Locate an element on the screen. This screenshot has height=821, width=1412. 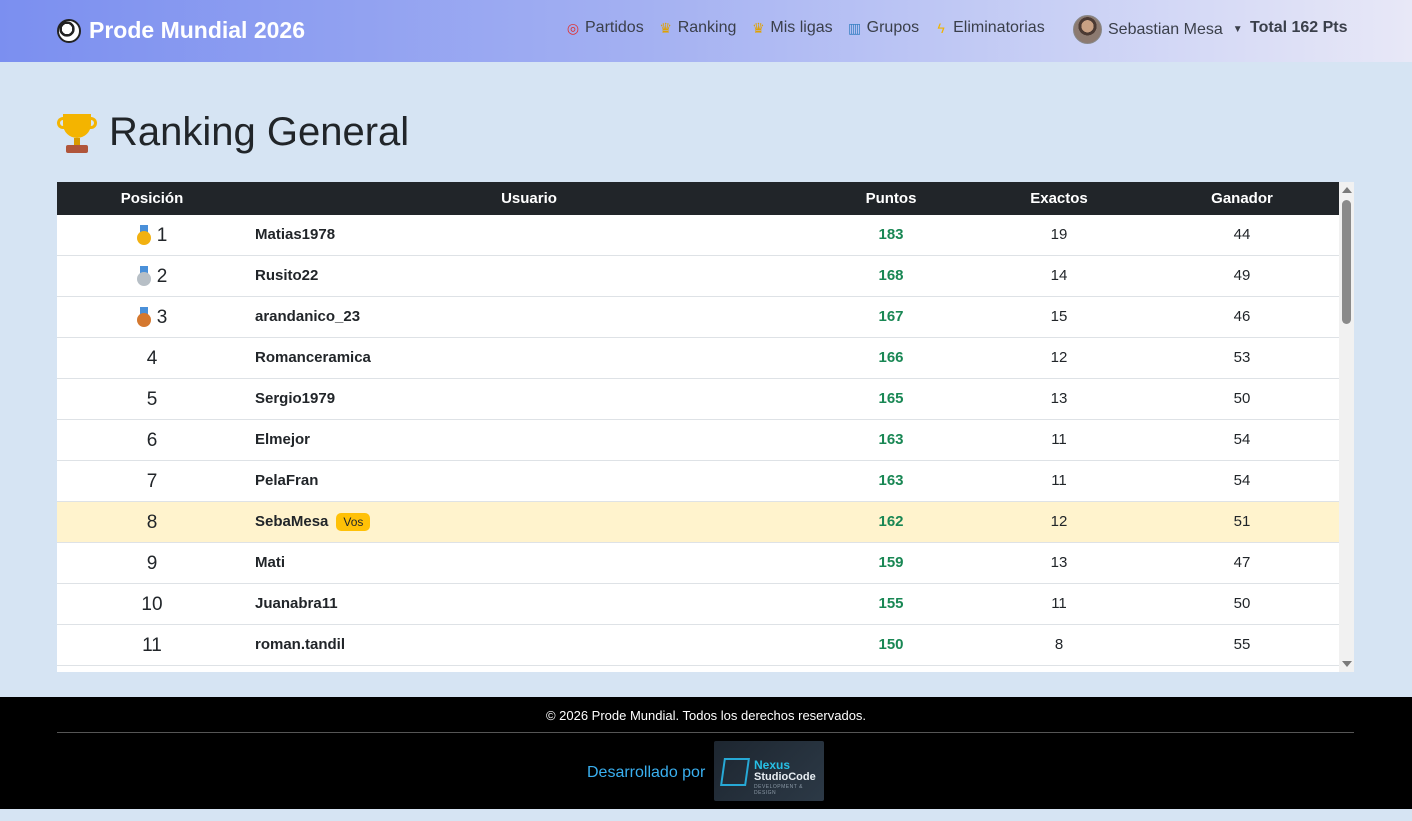
logo-line3: DEVELOPMENT & DESIGN is located at coordinates (778, 790).